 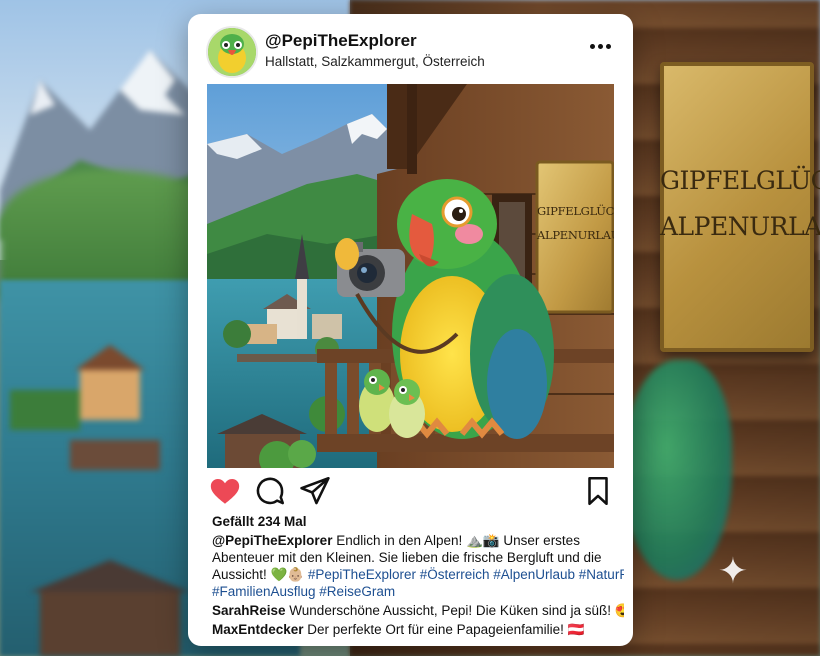 What do you see at coordinates (272, 540) in the screenshot?
I see `caption-author: @PepiTheExplorer` at bounding box center [272, 540].